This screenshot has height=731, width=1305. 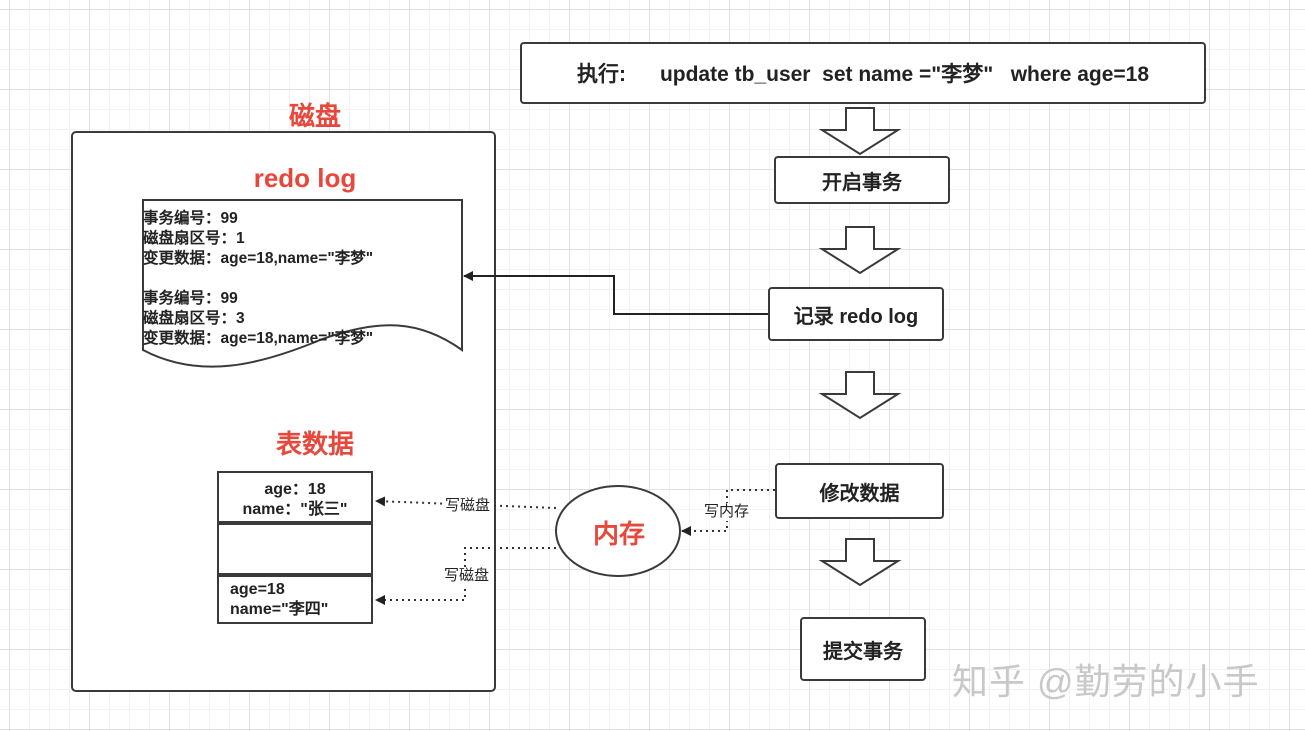 I want to click on write-disk-label-2: 写磁盘, so click(x=467, y=576).